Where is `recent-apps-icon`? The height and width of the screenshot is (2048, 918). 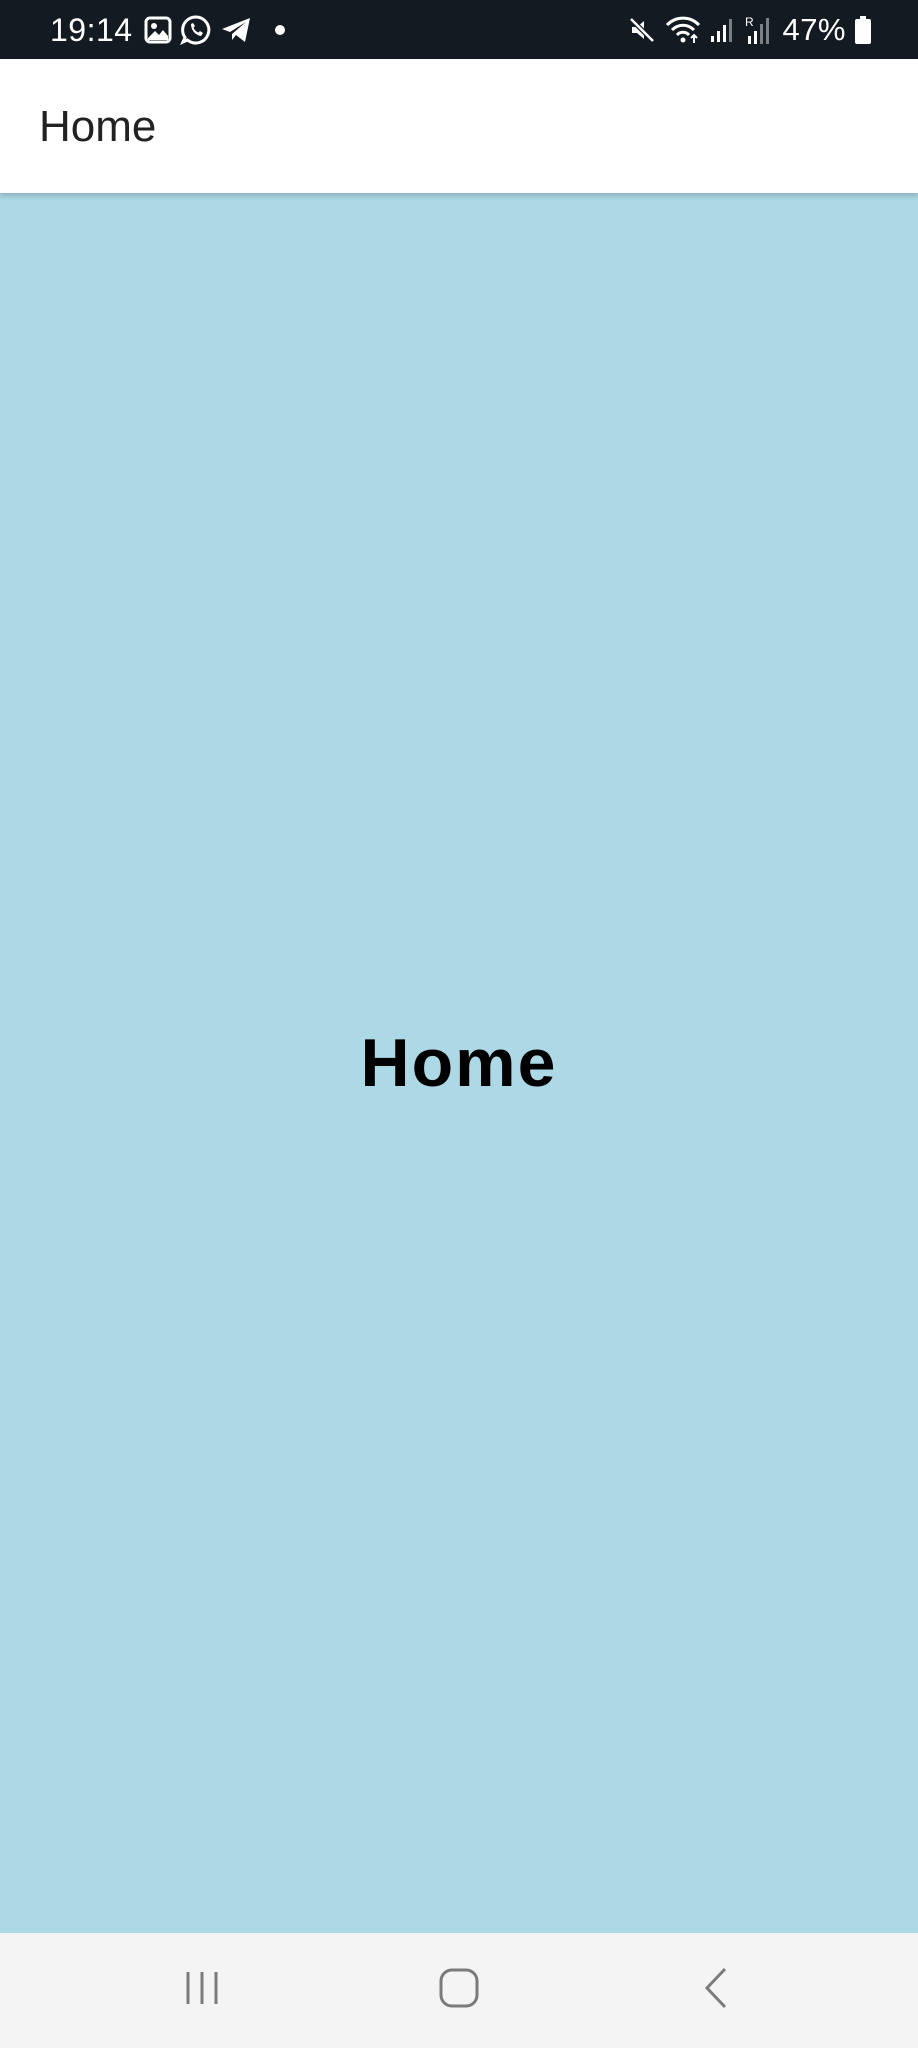
recent-apps-icon is located at coordinates (202, 1990).